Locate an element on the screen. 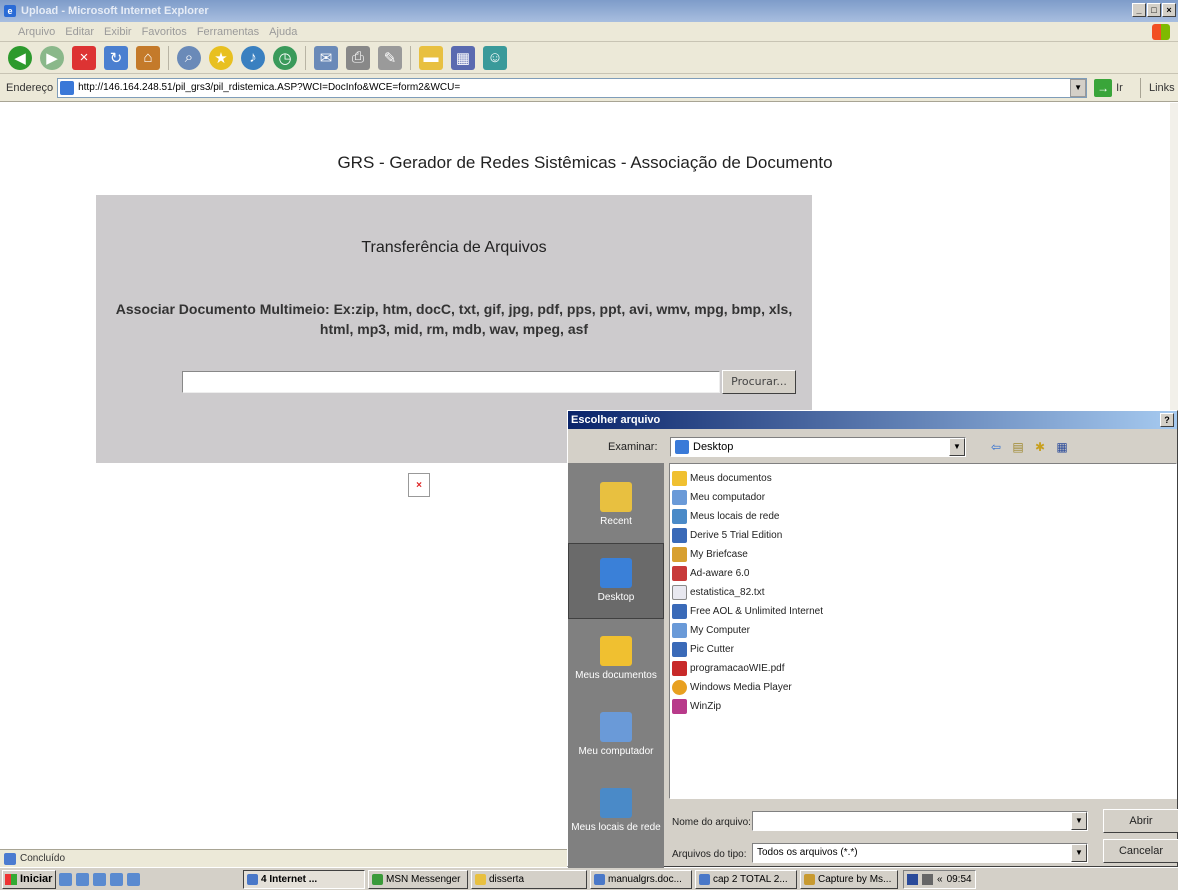 The width and height of the screenshot is (1178, 890). upload-heading: Transferência de Arquivos is located at coordinates (454, 247).